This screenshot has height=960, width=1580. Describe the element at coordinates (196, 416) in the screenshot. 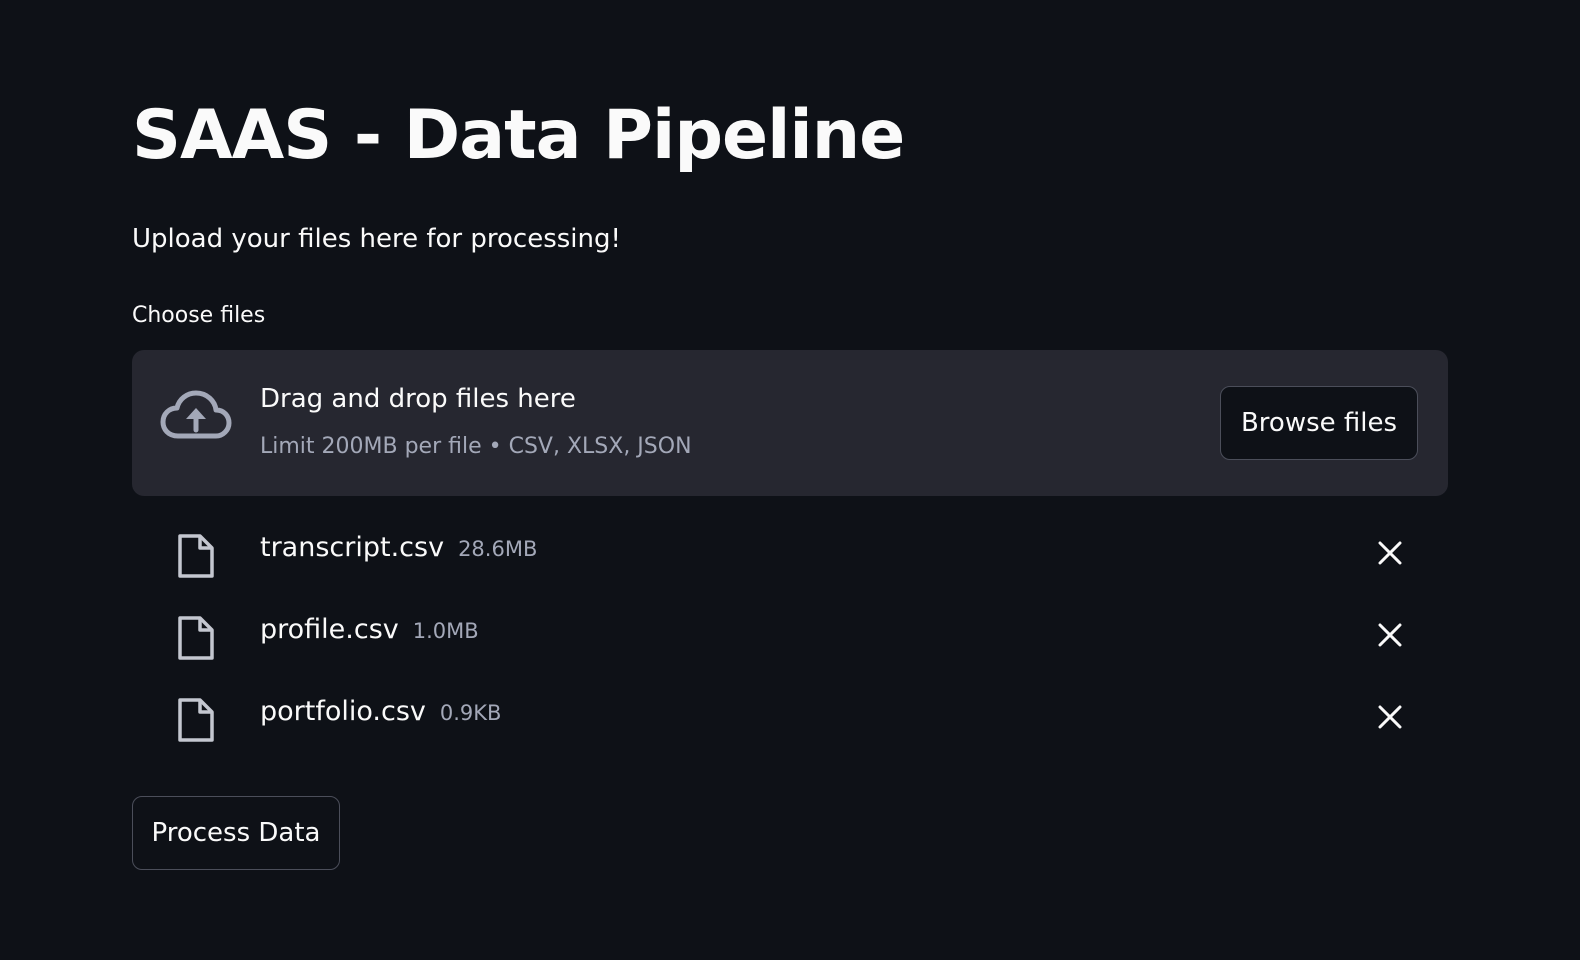

I see `cloud-upload-icon` at that location.